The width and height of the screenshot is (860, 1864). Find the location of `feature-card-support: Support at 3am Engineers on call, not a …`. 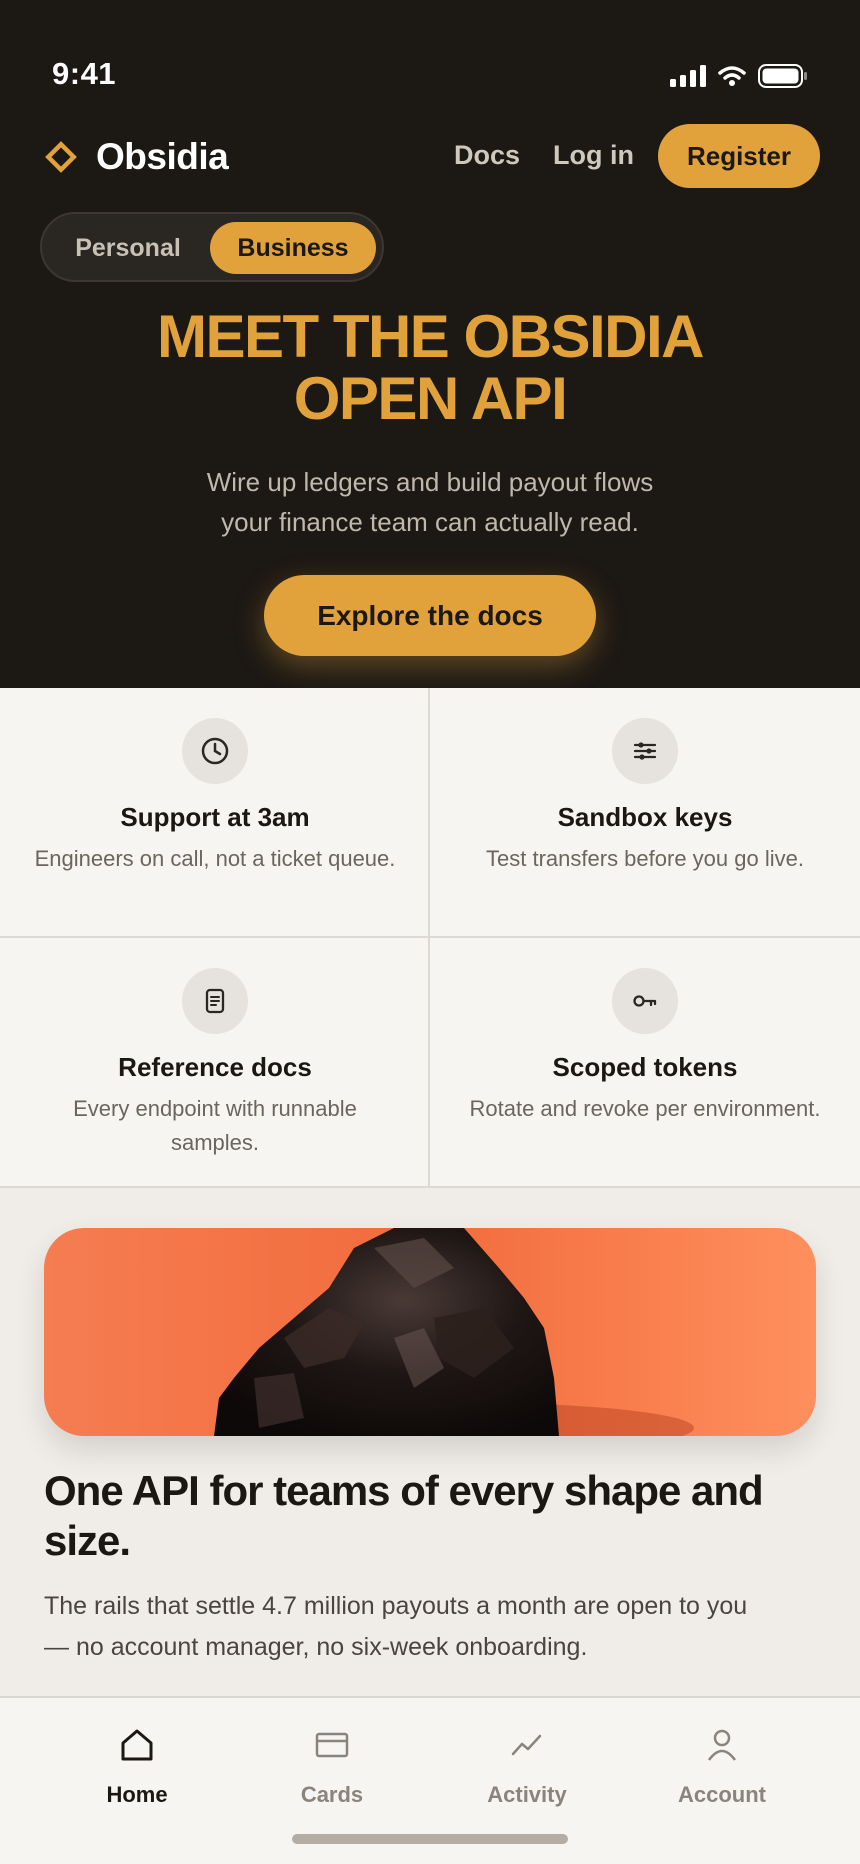

feature-card-support: Support at 3am Engineers on call, not a … is located at coordinates (215, 813).